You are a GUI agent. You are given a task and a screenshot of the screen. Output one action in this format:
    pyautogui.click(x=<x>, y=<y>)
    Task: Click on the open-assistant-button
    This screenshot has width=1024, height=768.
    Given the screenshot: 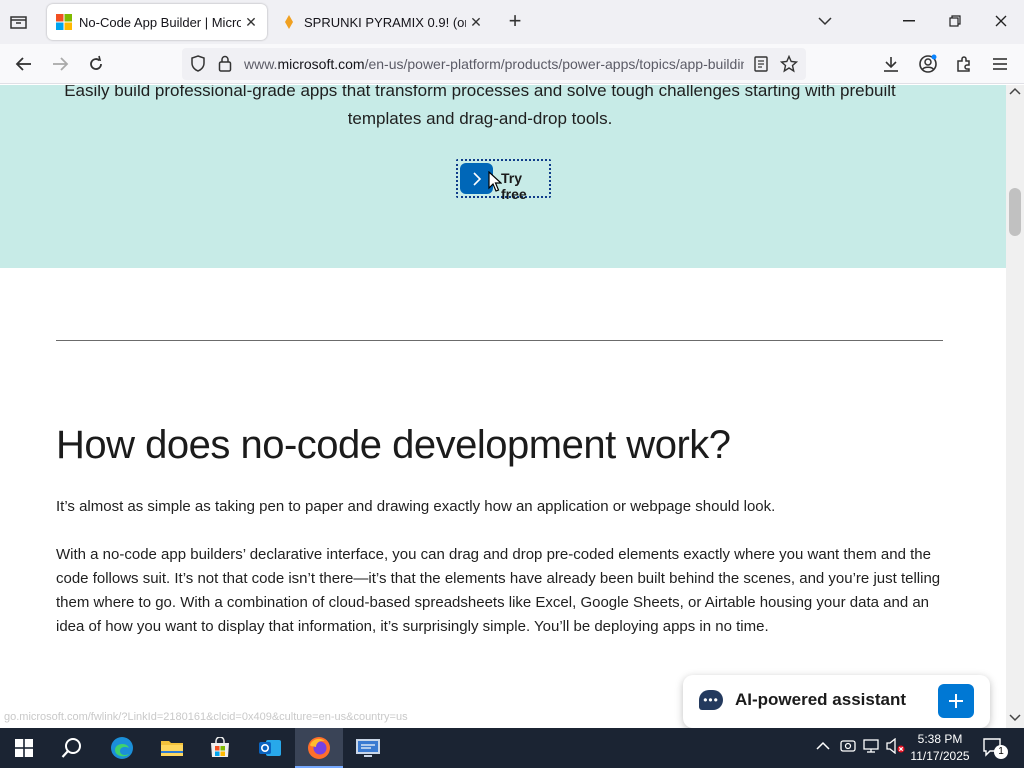 What is the action you would take?
    pyautogui.click(x=956, y=701)
    